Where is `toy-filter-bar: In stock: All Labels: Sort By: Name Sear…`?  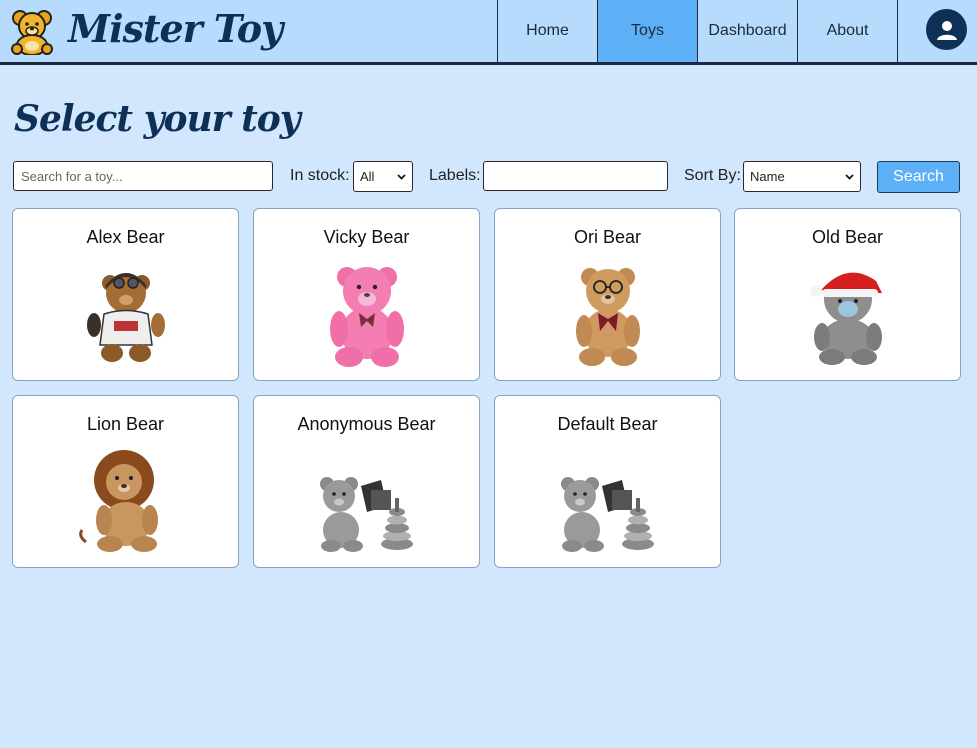 toy-filter-bar: In stock: All Labels: Sort By: Name Sear… is located at coordinates (488, 177).